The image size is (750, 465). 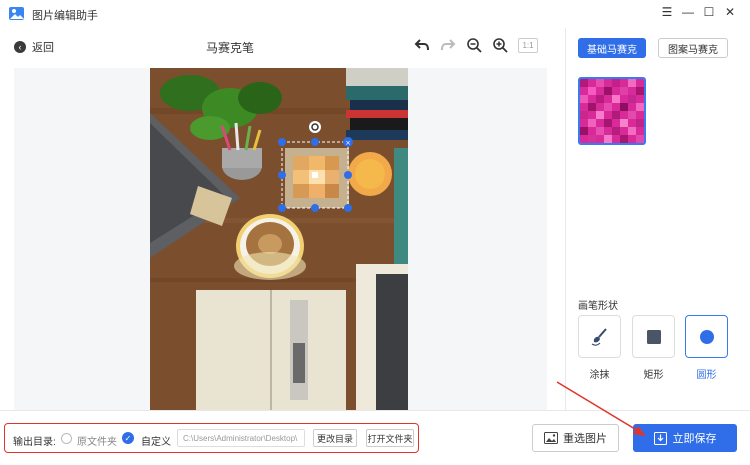 What do you see at coordinates (20, 47) in the screenshot?
I see `back-arrow-icon: ‹` at bounding box center [20, 47].